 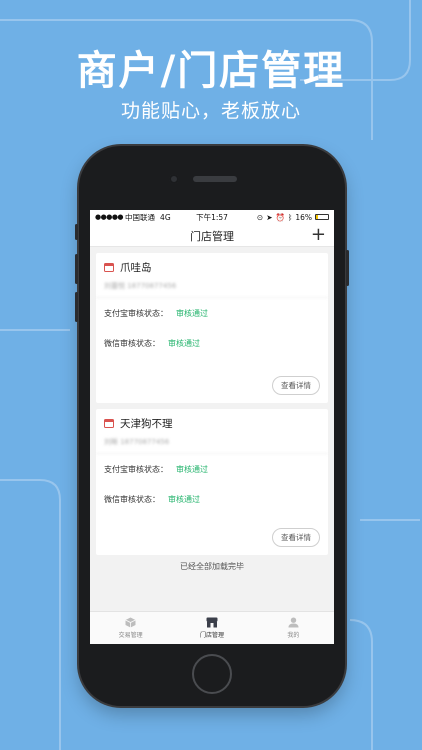 What do you see at coordinates (290, 217) in the screenshot?
I see `bluetooth-icon: ᛒ` at bounding box center [290, 217].